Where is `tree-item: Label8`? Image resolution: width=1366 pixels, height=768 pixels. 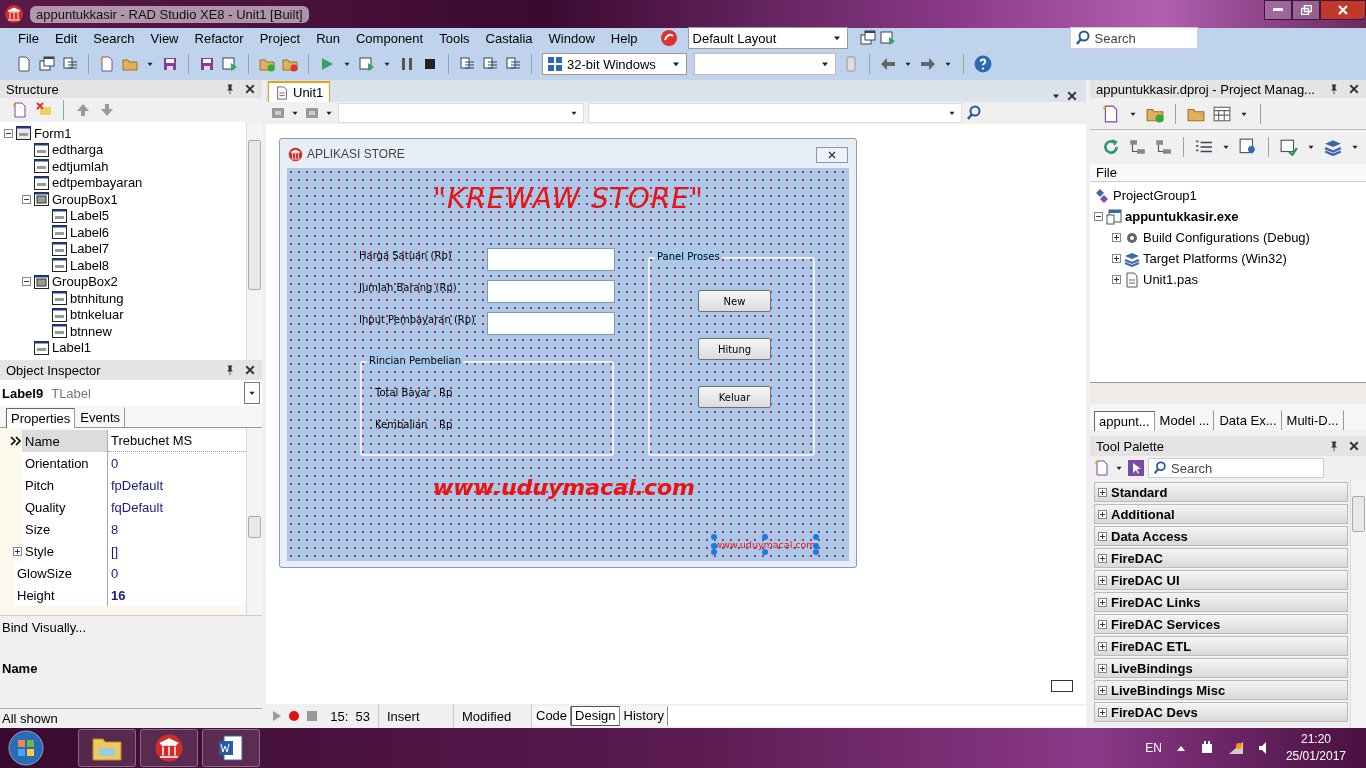
tree-item: Label8 is located at coordinates (90, 265).